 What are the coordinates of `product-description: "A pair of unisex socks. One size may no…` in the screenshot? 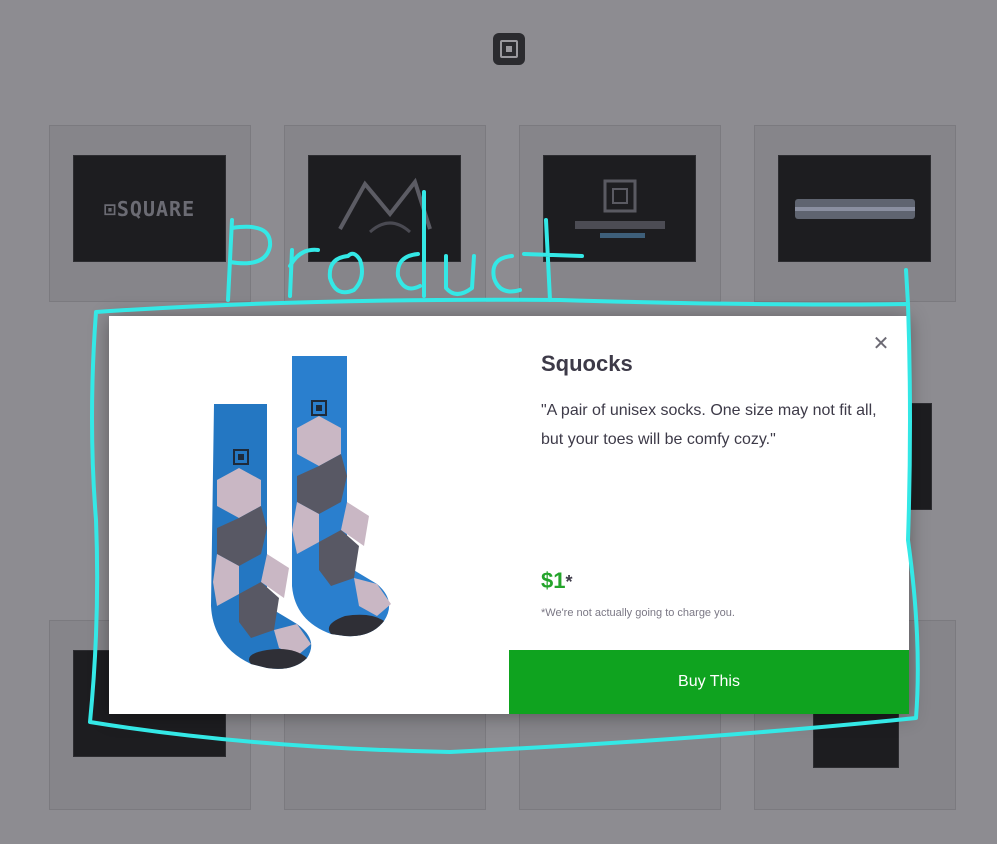 It's located at (709, 425).